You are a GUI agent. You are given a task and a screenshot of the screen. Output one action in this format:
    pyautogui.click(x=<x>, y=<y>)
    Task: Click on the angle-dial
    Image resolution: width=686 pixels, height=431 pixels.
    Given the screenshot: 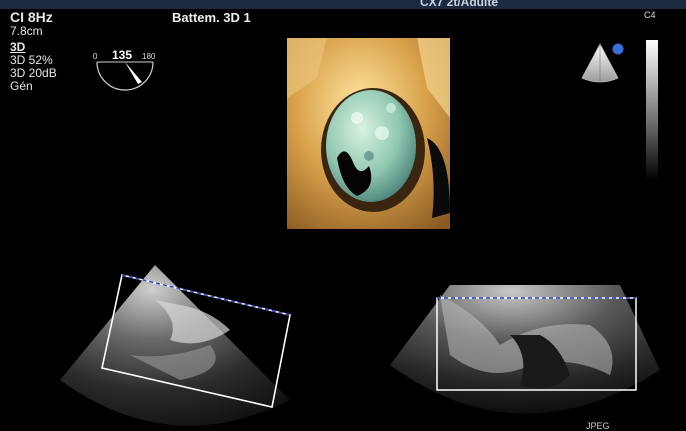 What is the action you would take?
    pyautogui.click(x=125, y=76)
    